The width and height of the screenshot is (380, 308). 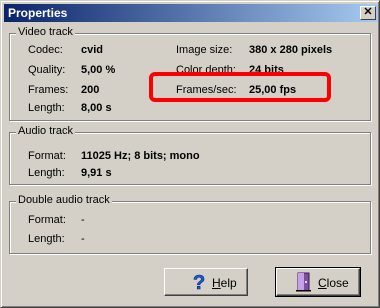 What do you see at coordinates (47, 70) in the screenshot?
I see `quality-label: Quality:` at bounding box center [47, 70].